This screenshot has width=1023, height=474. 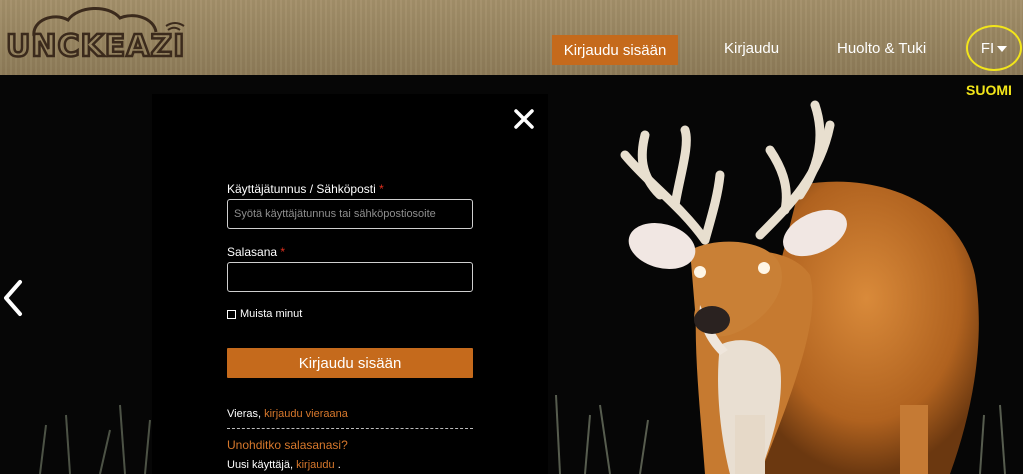 What do you see at coordinates (315, 465) in the screenshot?
I see `register-link: kirjaudu` at bounding box center [315, 465].